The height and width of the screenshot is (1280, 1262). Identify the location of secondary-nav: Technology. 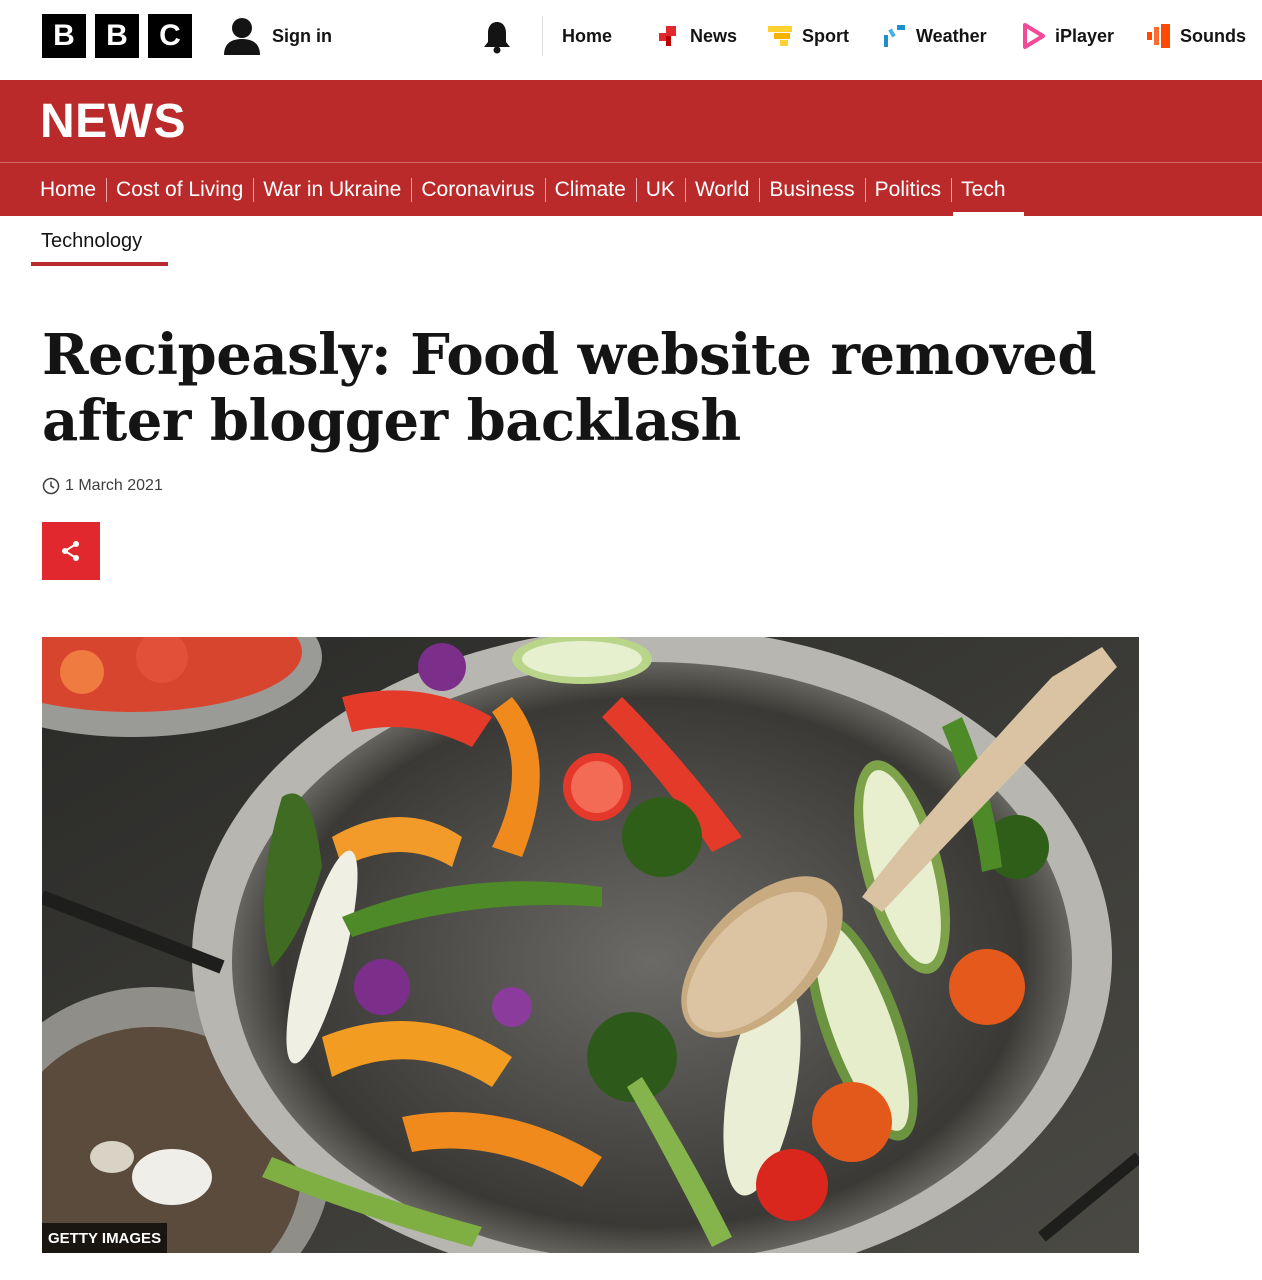
(99, 249).